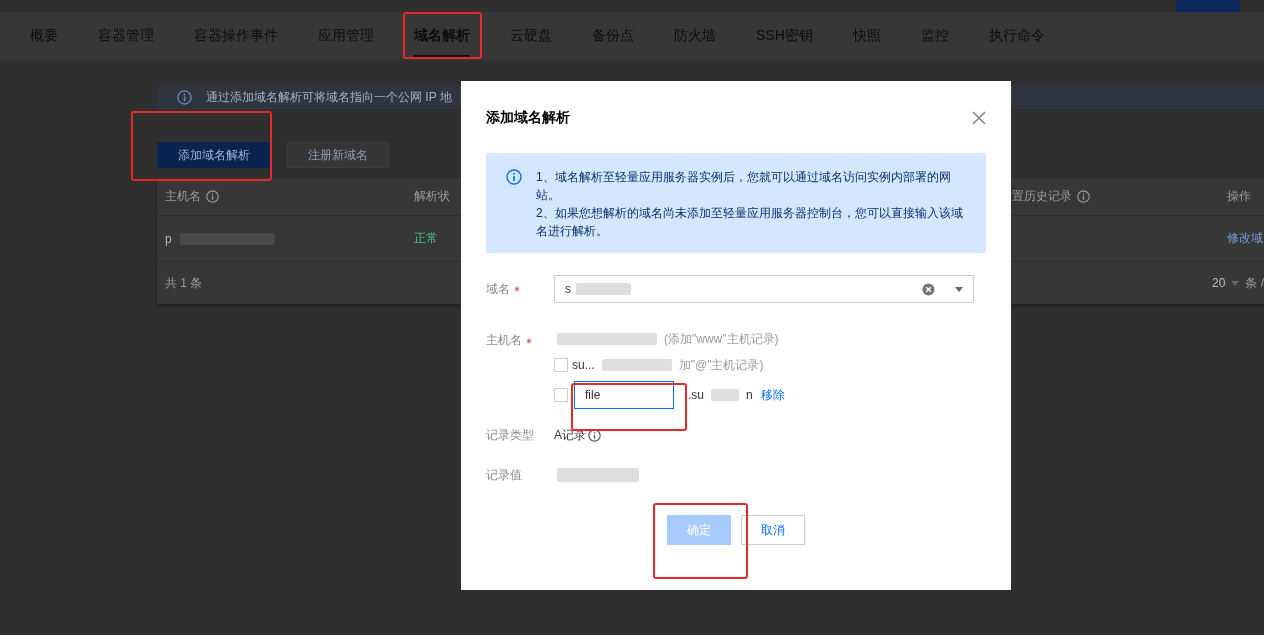 The height and width of the screenshot is (635, 1264). What do you see at coordinates (214, 155) in the screenshot?
I see `add-button: 添加域名解析` at bounding box center [214, 155].